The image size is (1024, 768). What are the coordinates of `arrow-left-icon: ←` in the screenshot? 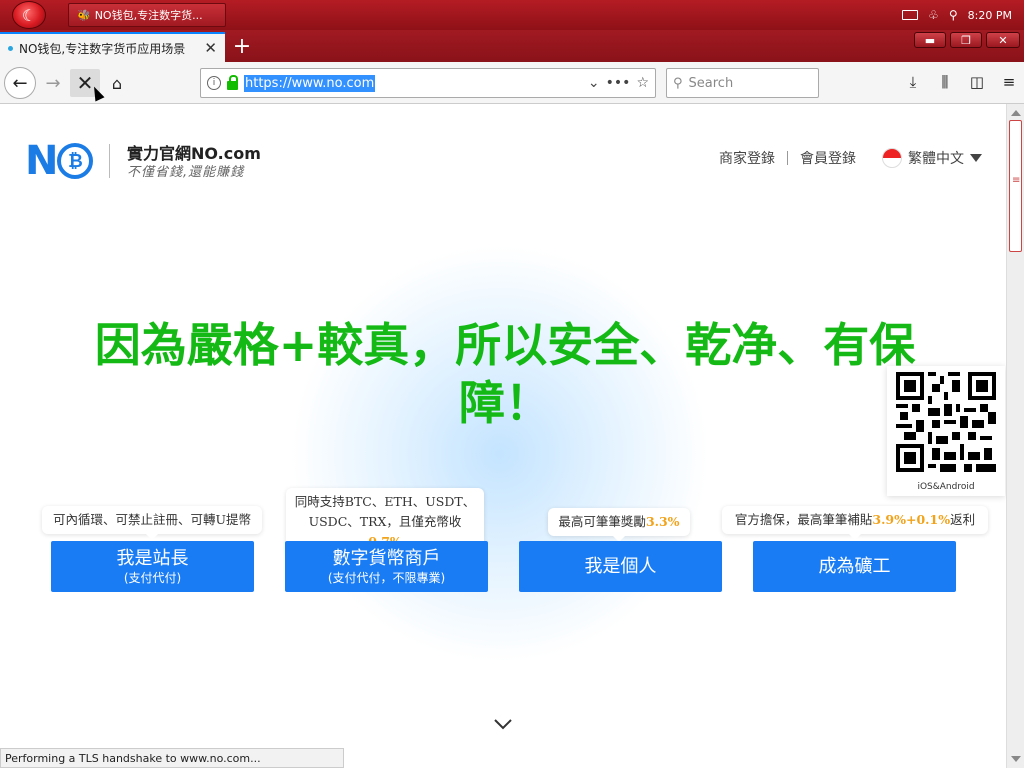 It's located at (20, 83).